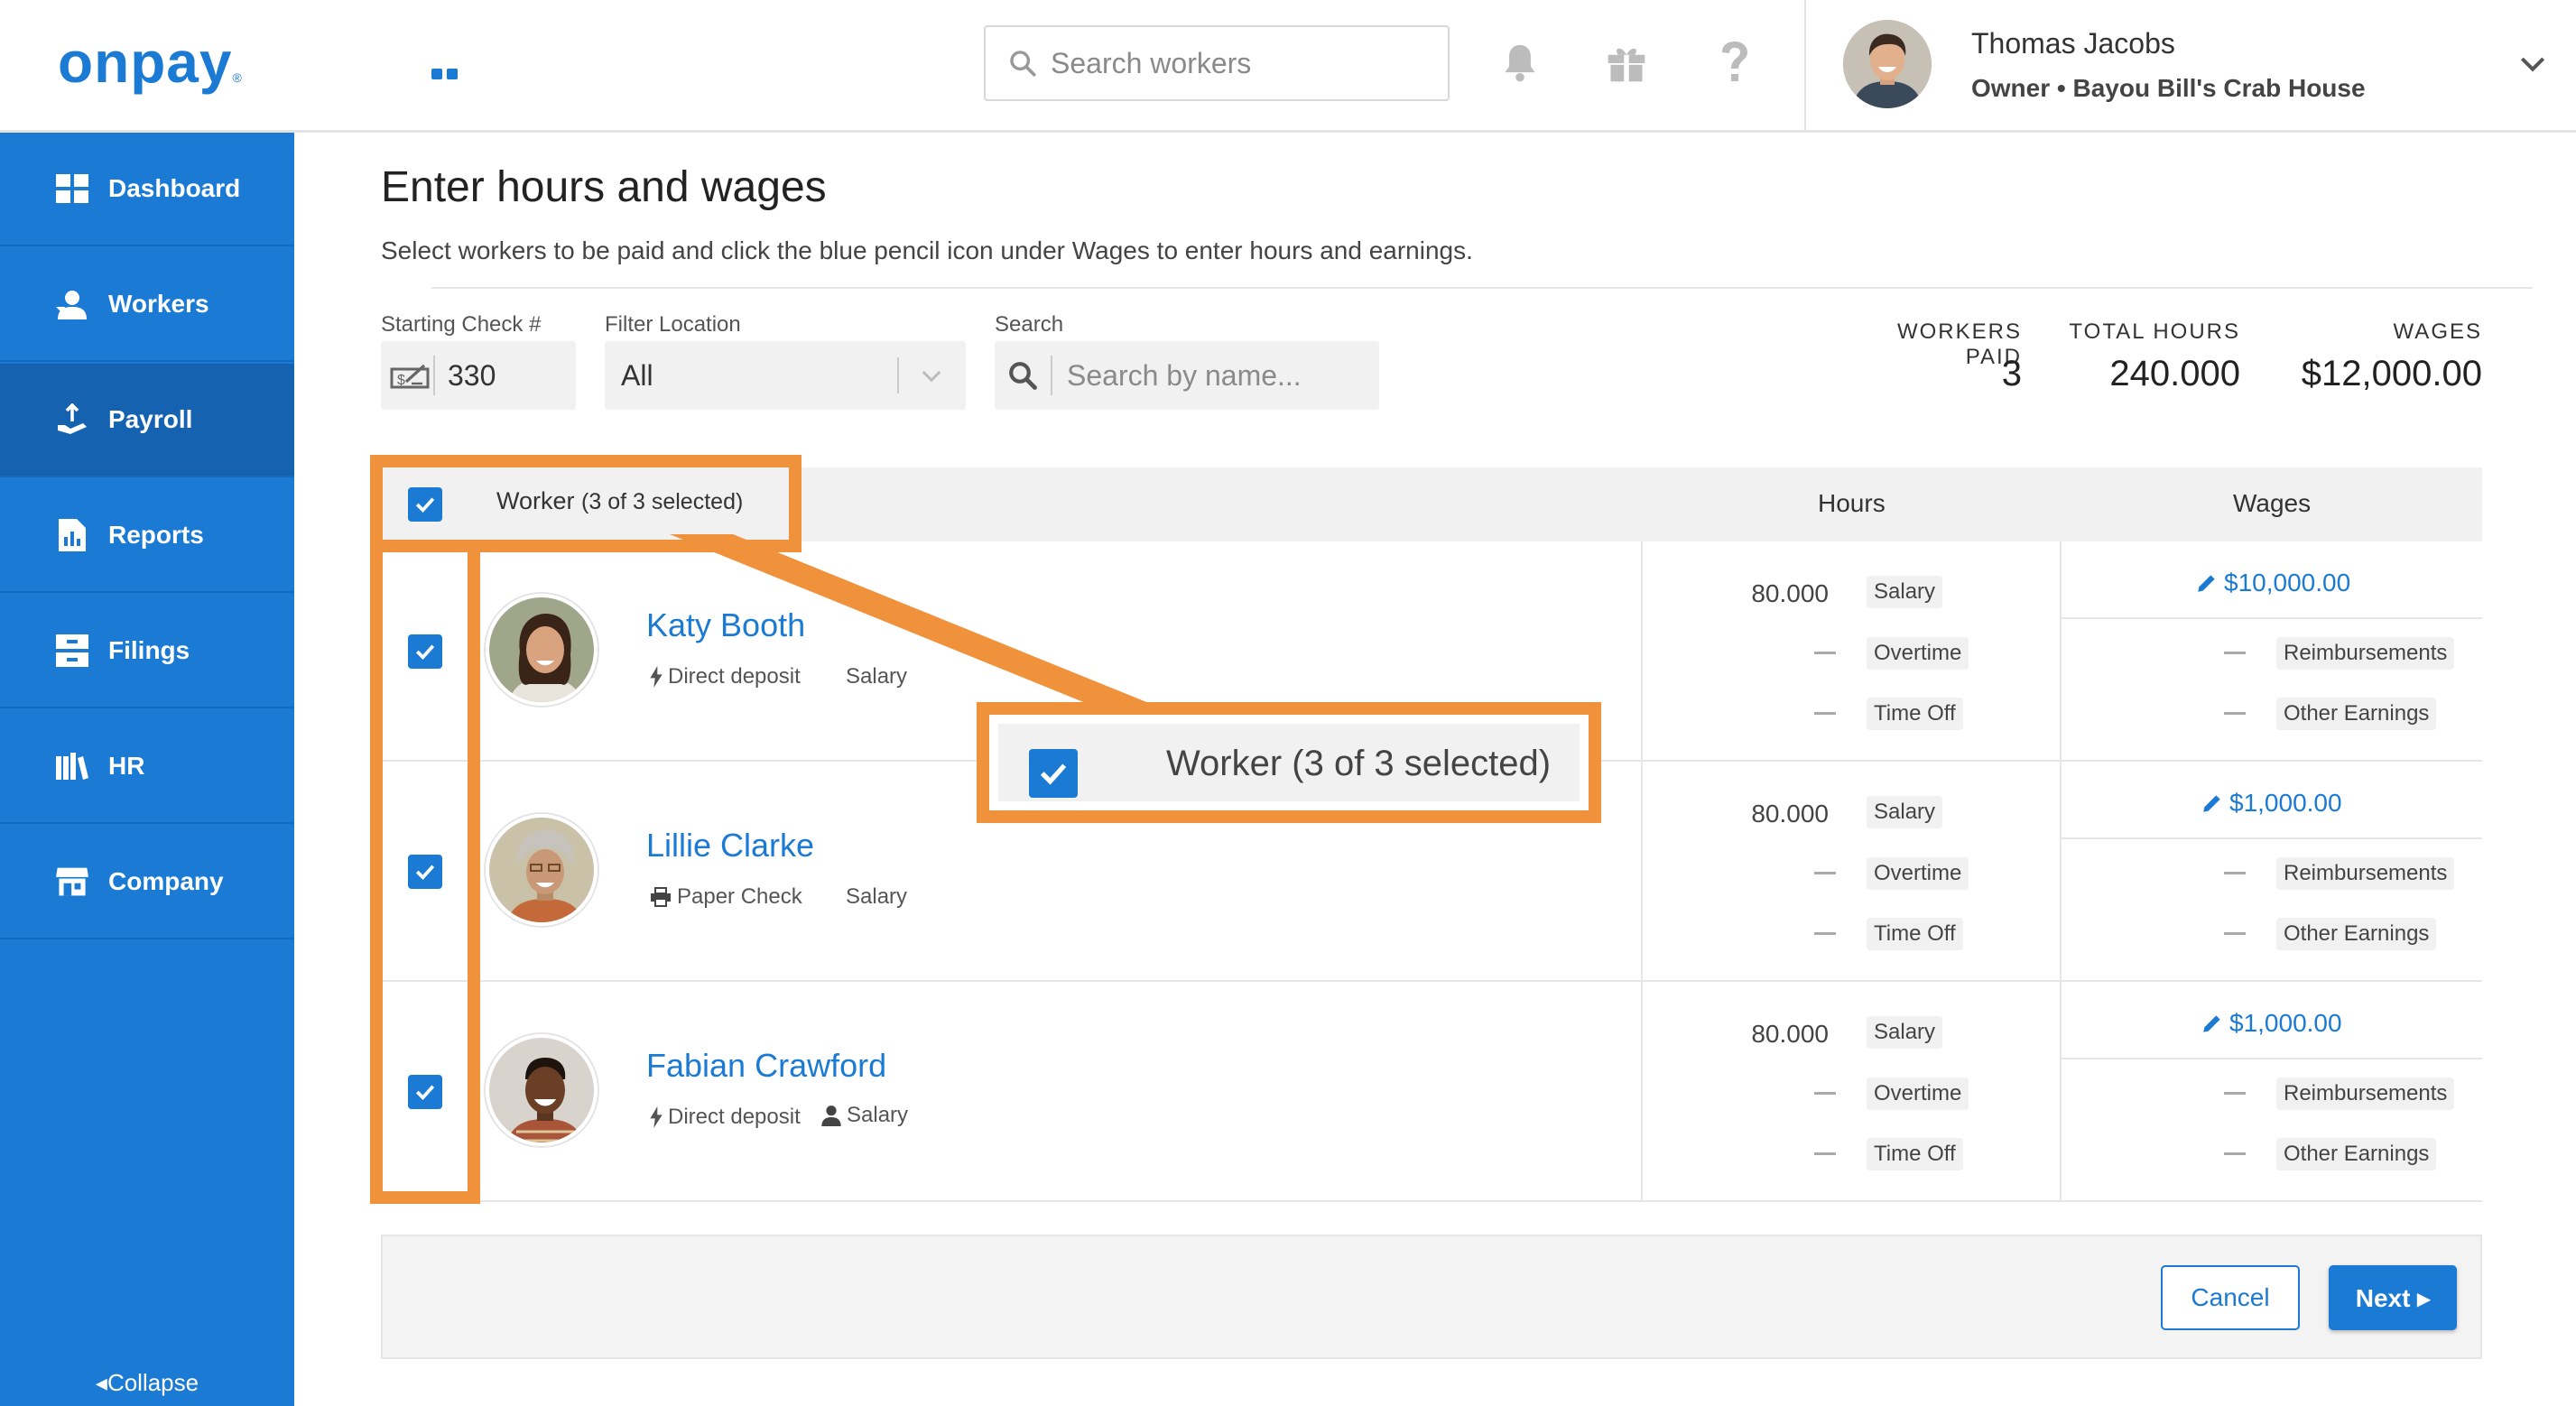 The height and width of the screenshot is (1406, 2576). What do you see at coordinates (2383, 1297) in the screenshot?
I see `next-label: Next` at bounding box center [2383, 1297].